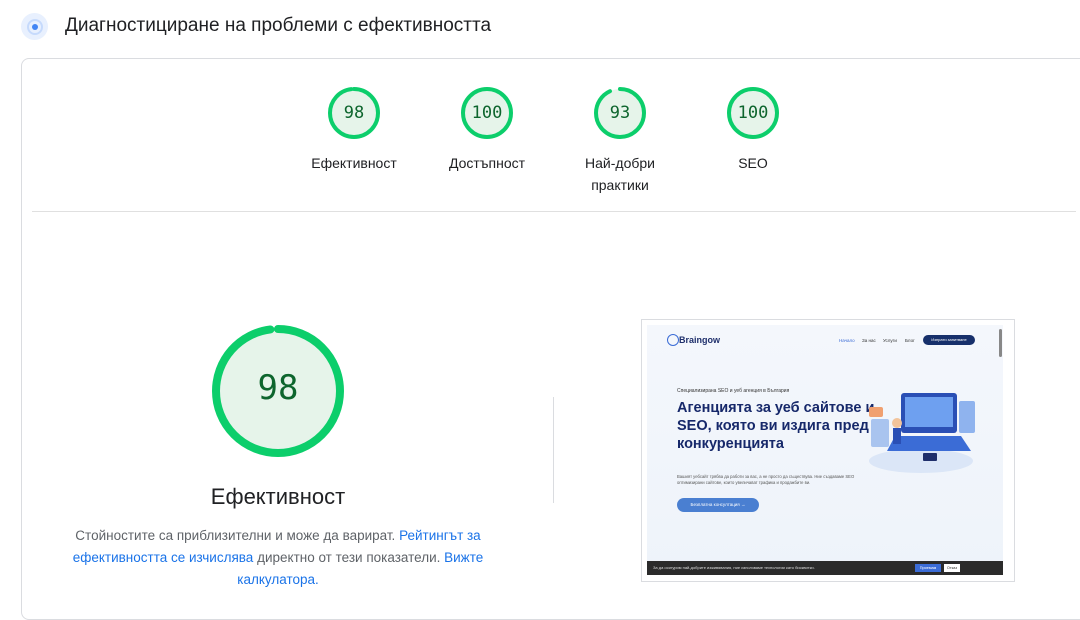 The image size is (1080, 620). I want to click on gauge-seo: 100 SEO, so click(753, 129).